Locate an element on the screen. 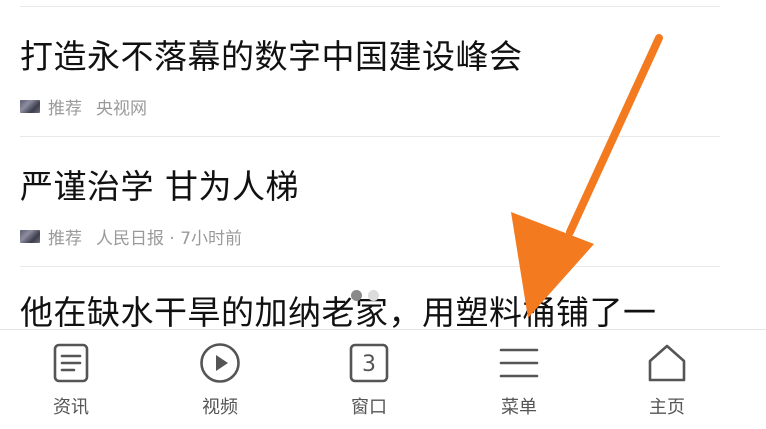 The height and width of the screenshot is (429, 766). news-item: 他在缺水干旱的加纳老家，用塑料桶铺了一 is located at coordinates (383, 298).